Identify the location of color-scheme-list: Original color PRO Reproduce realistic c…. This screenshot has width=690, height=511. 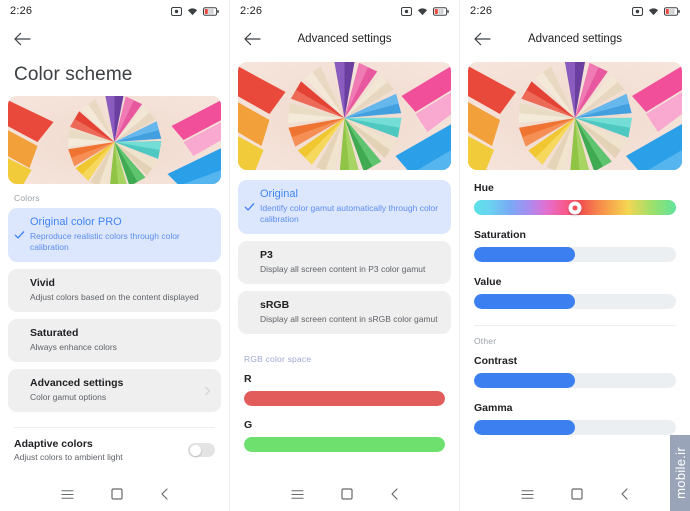
(114, 313).